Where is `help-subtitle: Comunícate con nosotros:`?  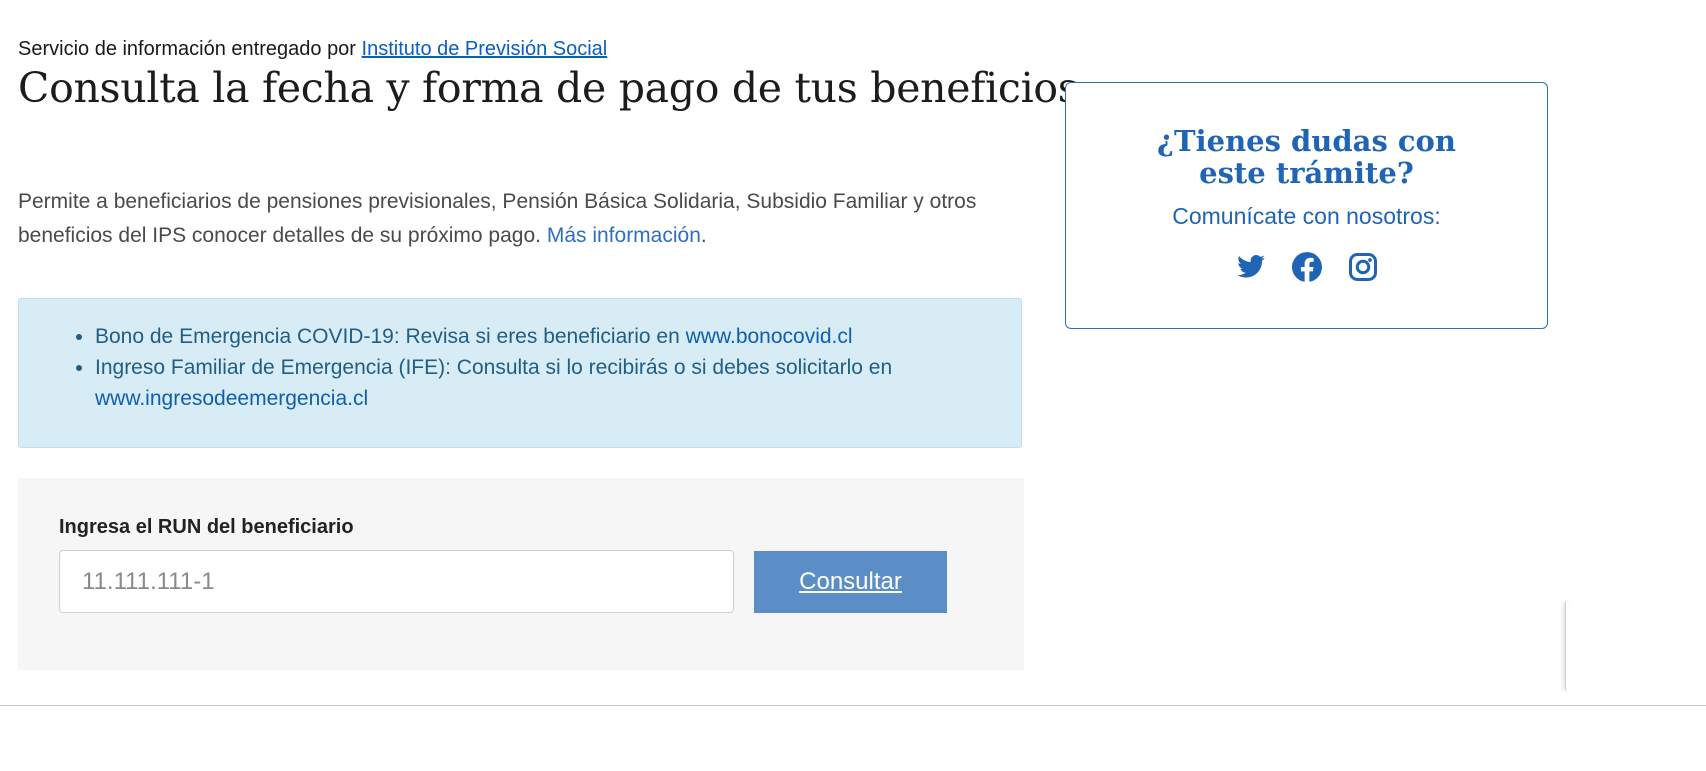 help-subtitle: Comunícate con nosotros: is located at coordinates (1306, 216).